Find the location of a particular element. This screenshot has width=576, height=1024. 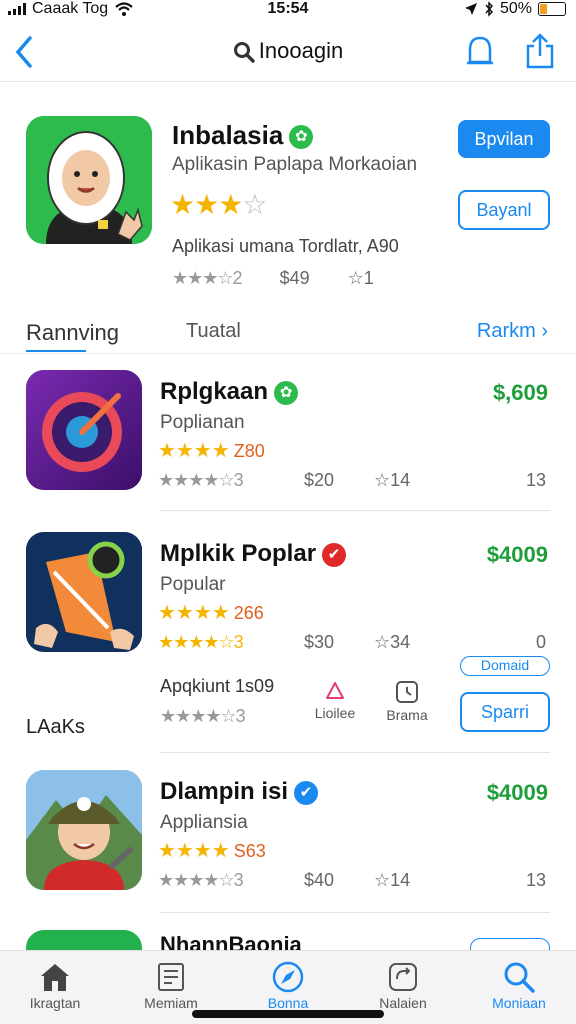

spam-button: Sparri is located at coordinates (505, 712).